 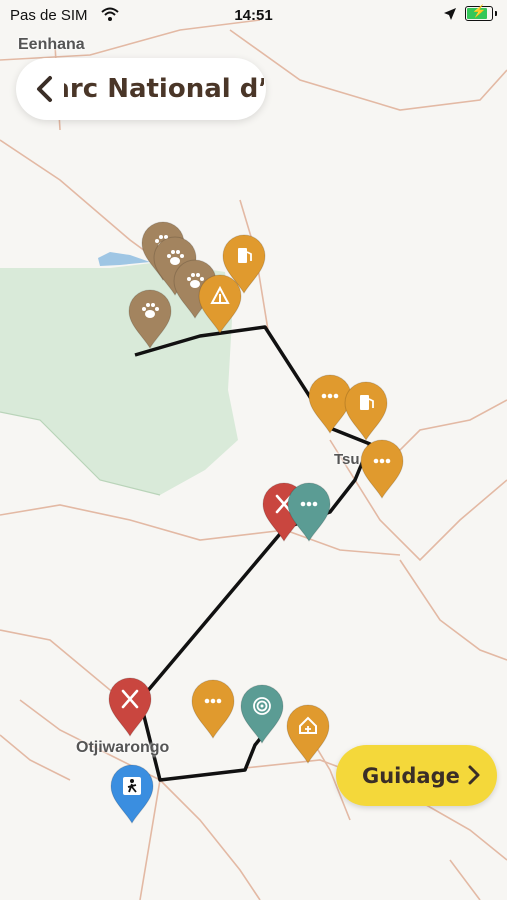 I want to click on map-marker-spiral, so click(x=262, y=714).